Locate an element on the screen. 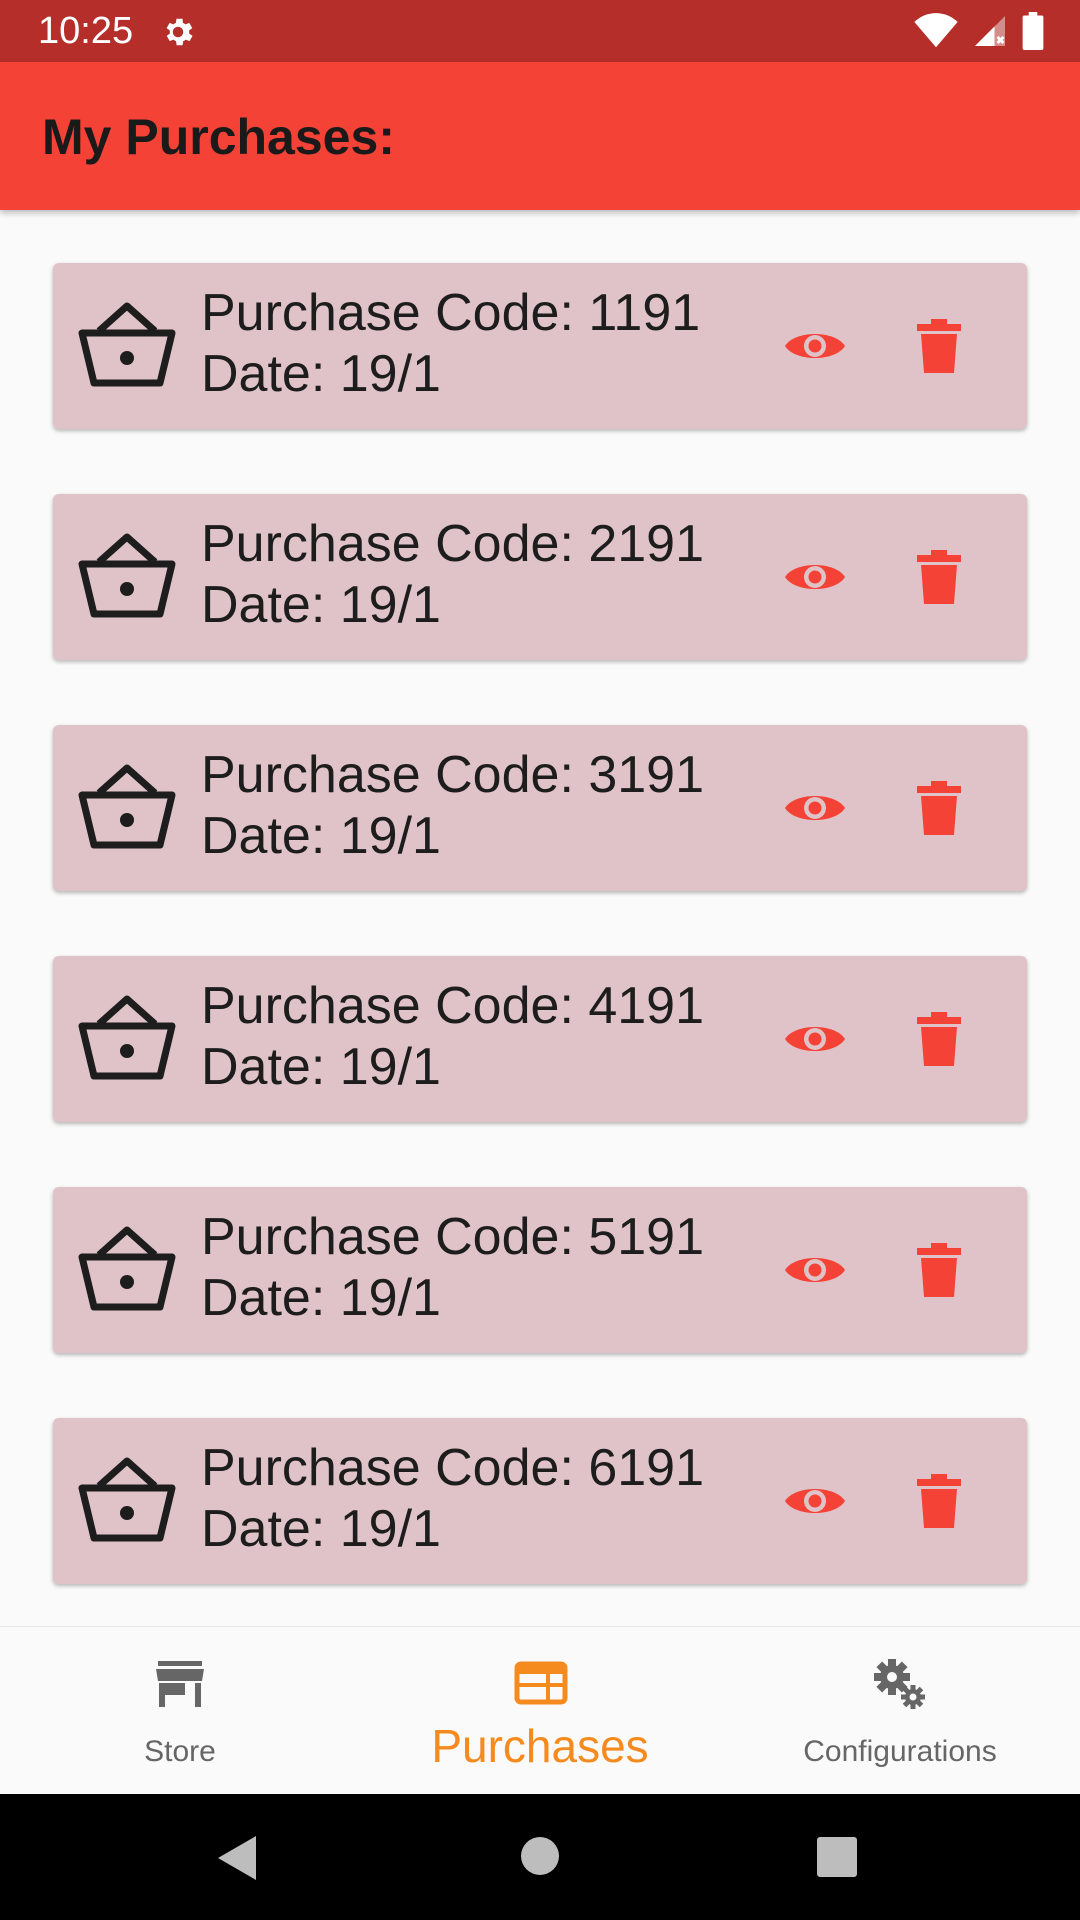 The image size is (1080, 1920). system-nav-bar is located at coordinates (540, 1857).